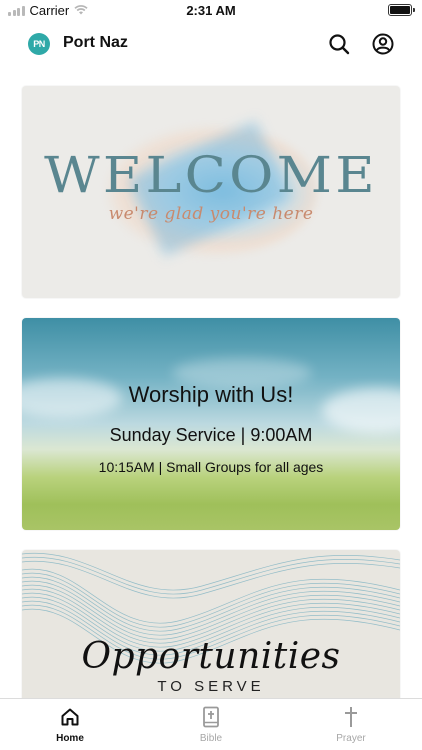 The height and width of the screenshot is (750, 422). What do you see at coordinates (211, 717) in the screenshot?
I see `bible-icon` at bounding box center [211, 717].